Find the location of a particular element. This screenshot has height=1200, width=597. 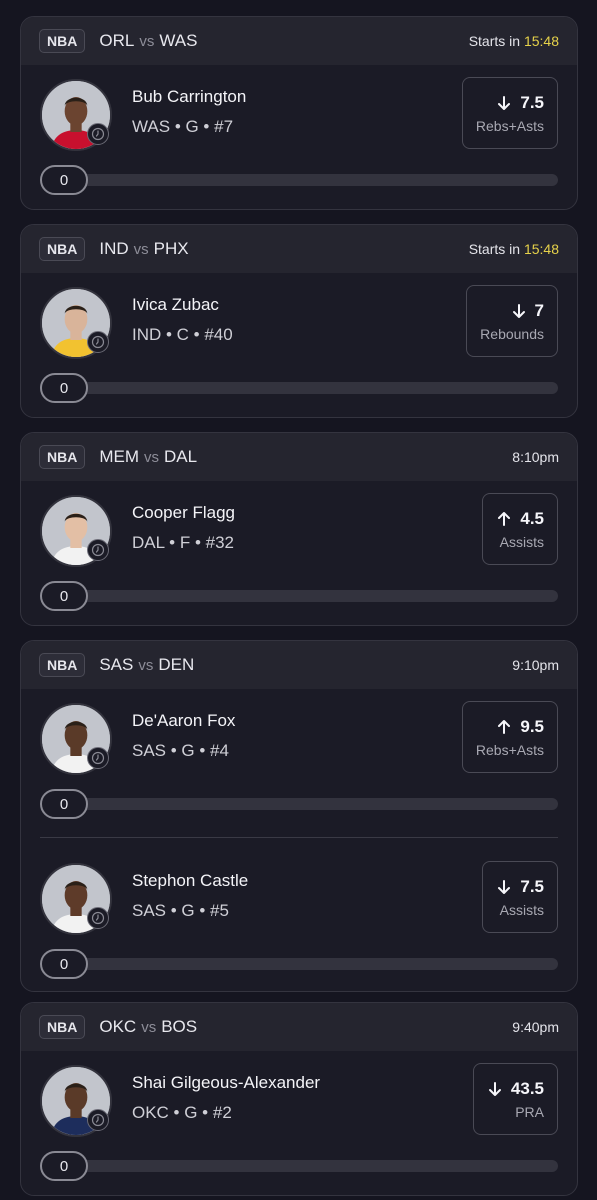

home-team: SAS is located at coordinates (116, 664).